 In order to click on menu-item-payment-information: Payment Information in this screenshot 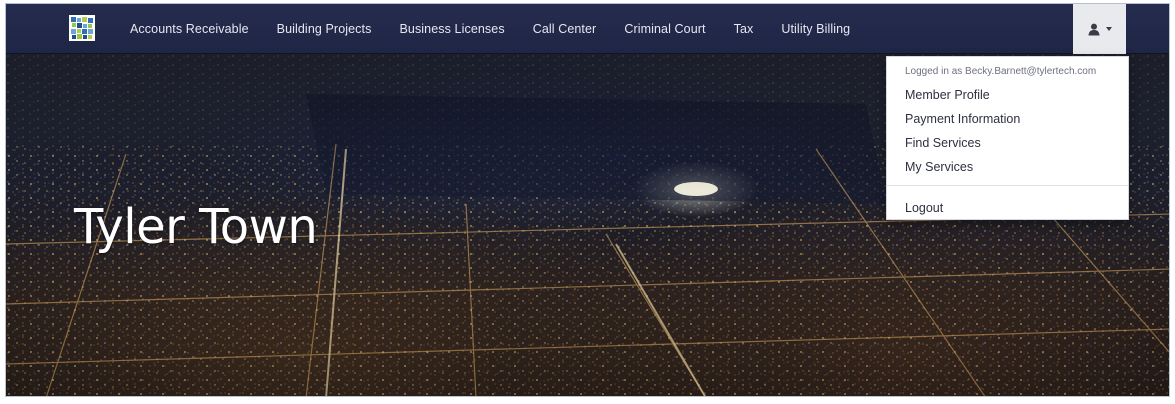, I will do `click(962, 119)`.